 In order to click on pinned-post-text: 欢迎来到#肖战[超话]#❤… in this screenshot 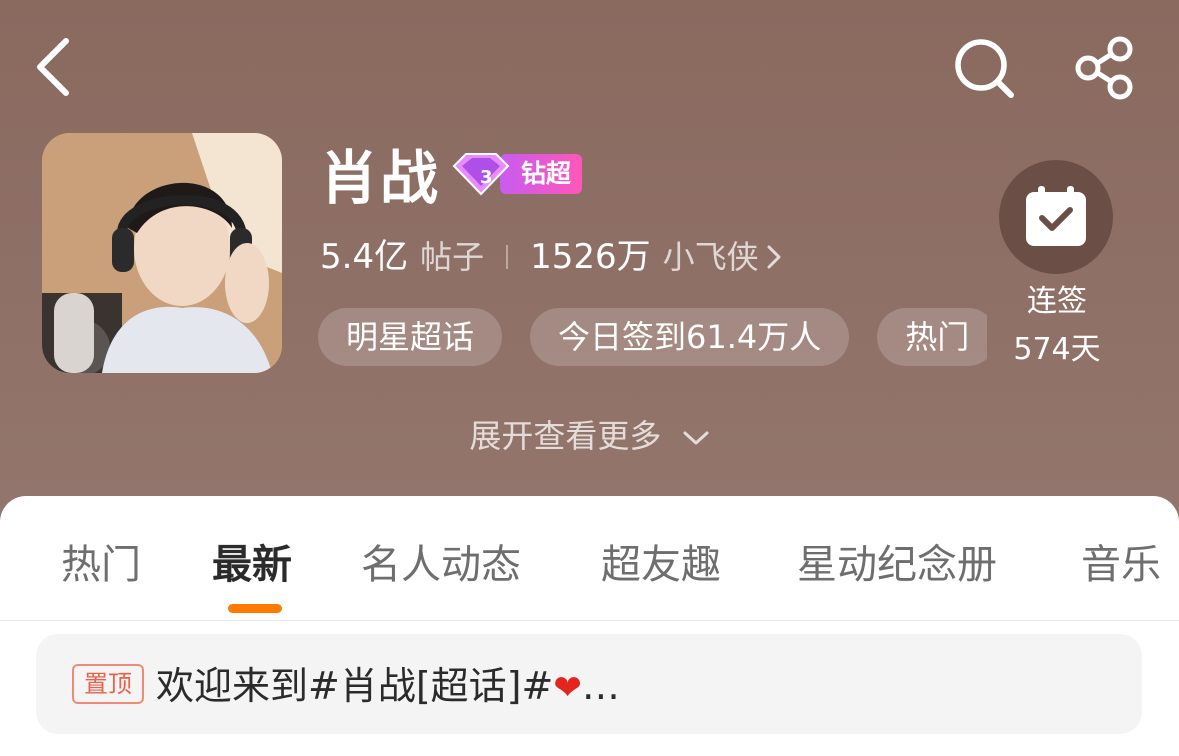, I will do `click(388, 686)`.